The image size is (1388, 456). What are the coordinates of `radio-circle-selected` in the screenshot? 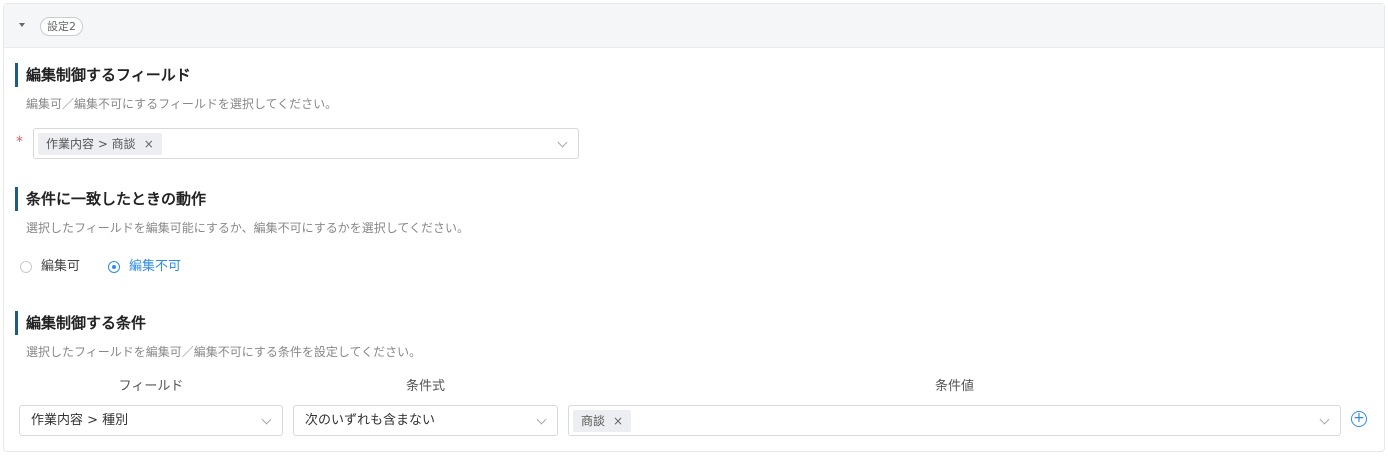 It's located at (114, 267).